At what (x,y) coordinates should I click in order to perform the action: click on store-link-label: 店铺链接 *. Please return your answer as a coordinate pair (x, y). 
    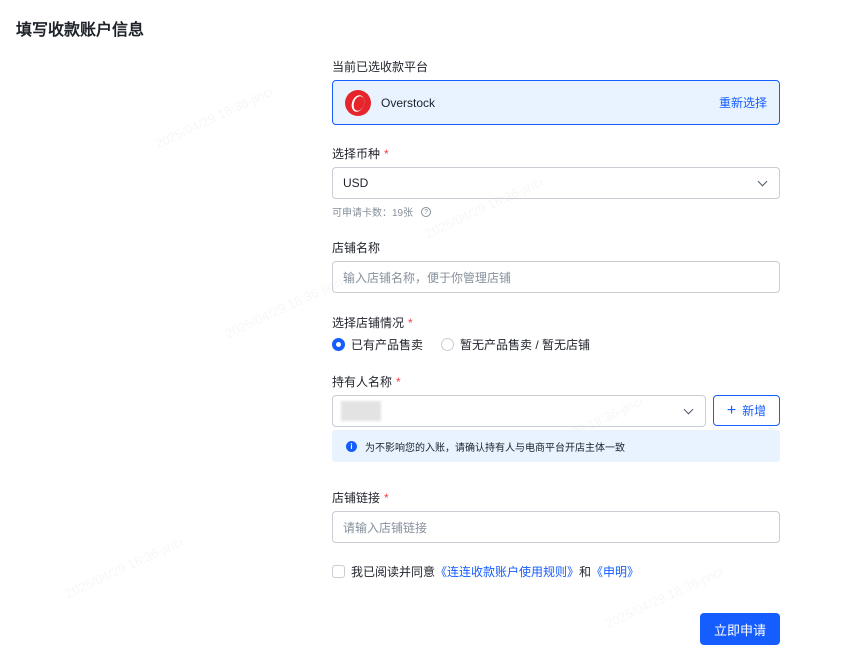
    Looking at the image, I should click on (360, 497).